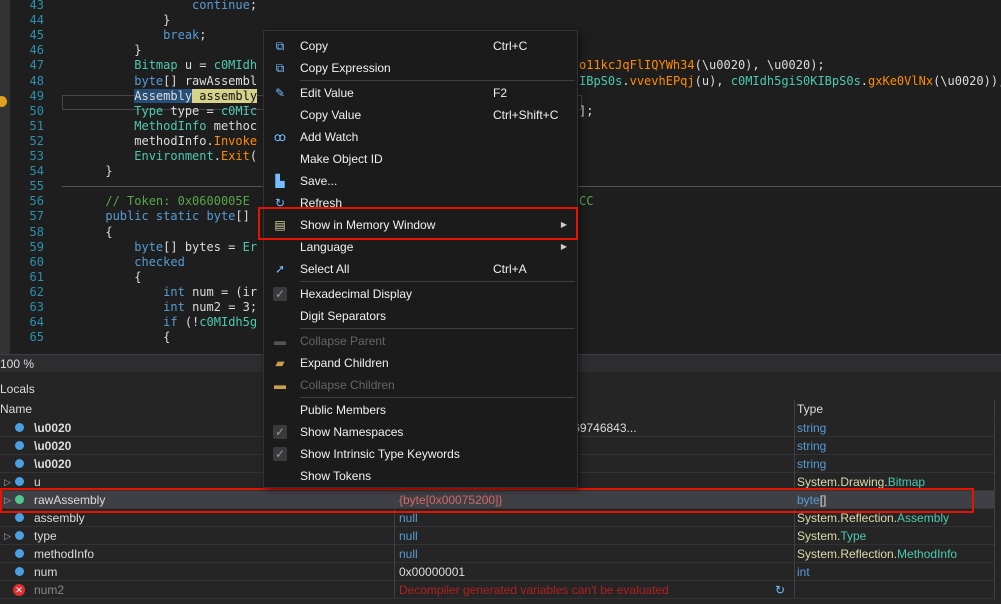  Describe the element at coordinates (341, 159) in the screenshot. I see `menu-item-label: Make Object ID` at that location.